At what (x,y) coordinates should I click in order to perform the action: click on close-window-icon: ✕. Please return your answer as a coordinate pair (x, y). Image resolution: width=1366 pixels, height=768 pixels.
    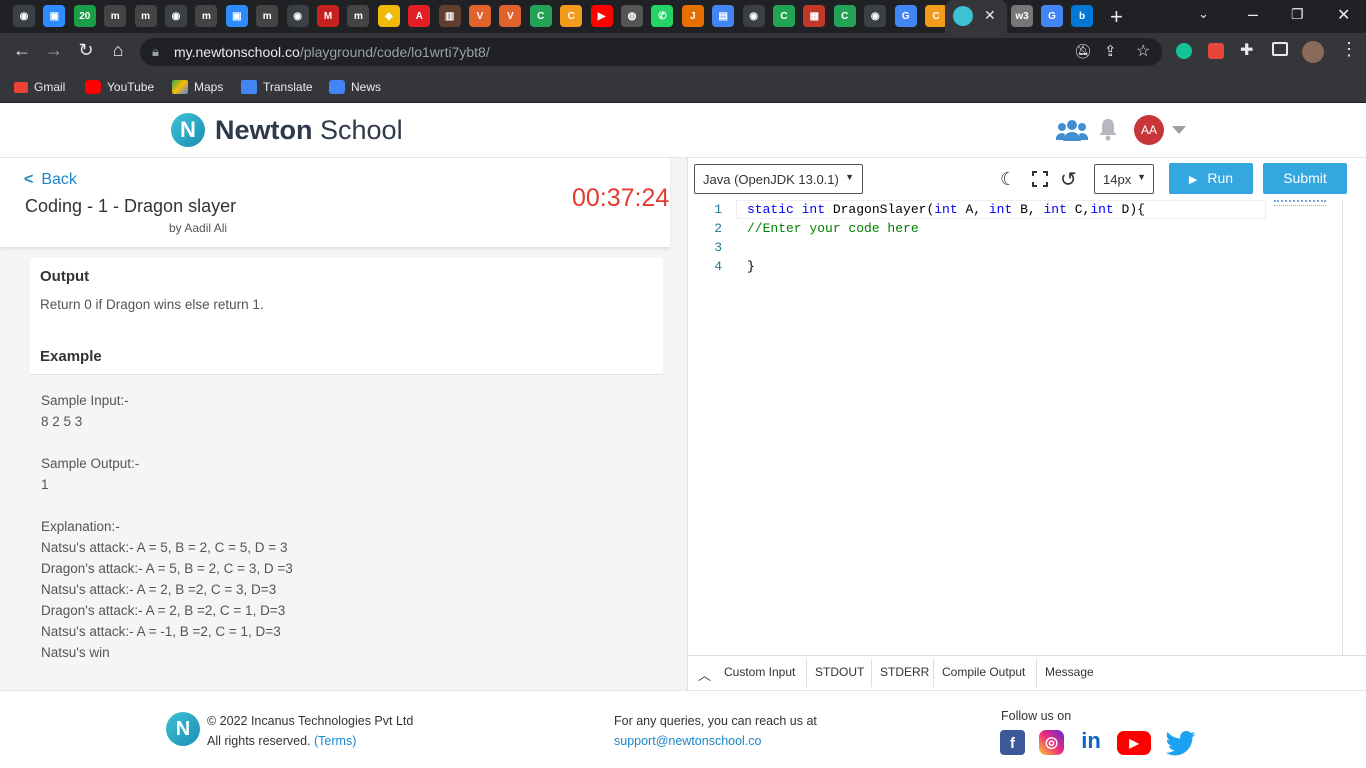
    Looking at the image, I should click on (1343, 15).